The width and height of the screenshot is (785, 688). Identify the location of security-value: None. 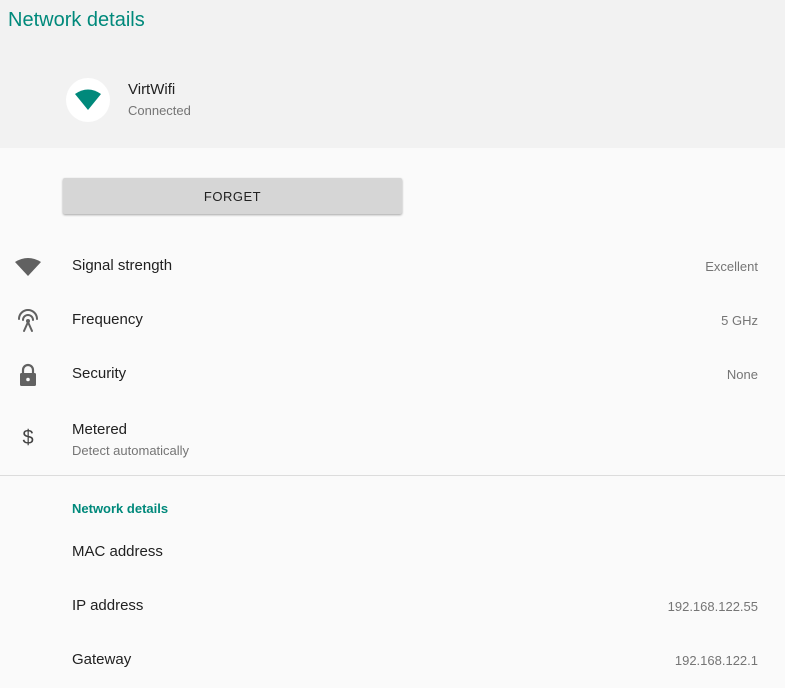
(742, 374).